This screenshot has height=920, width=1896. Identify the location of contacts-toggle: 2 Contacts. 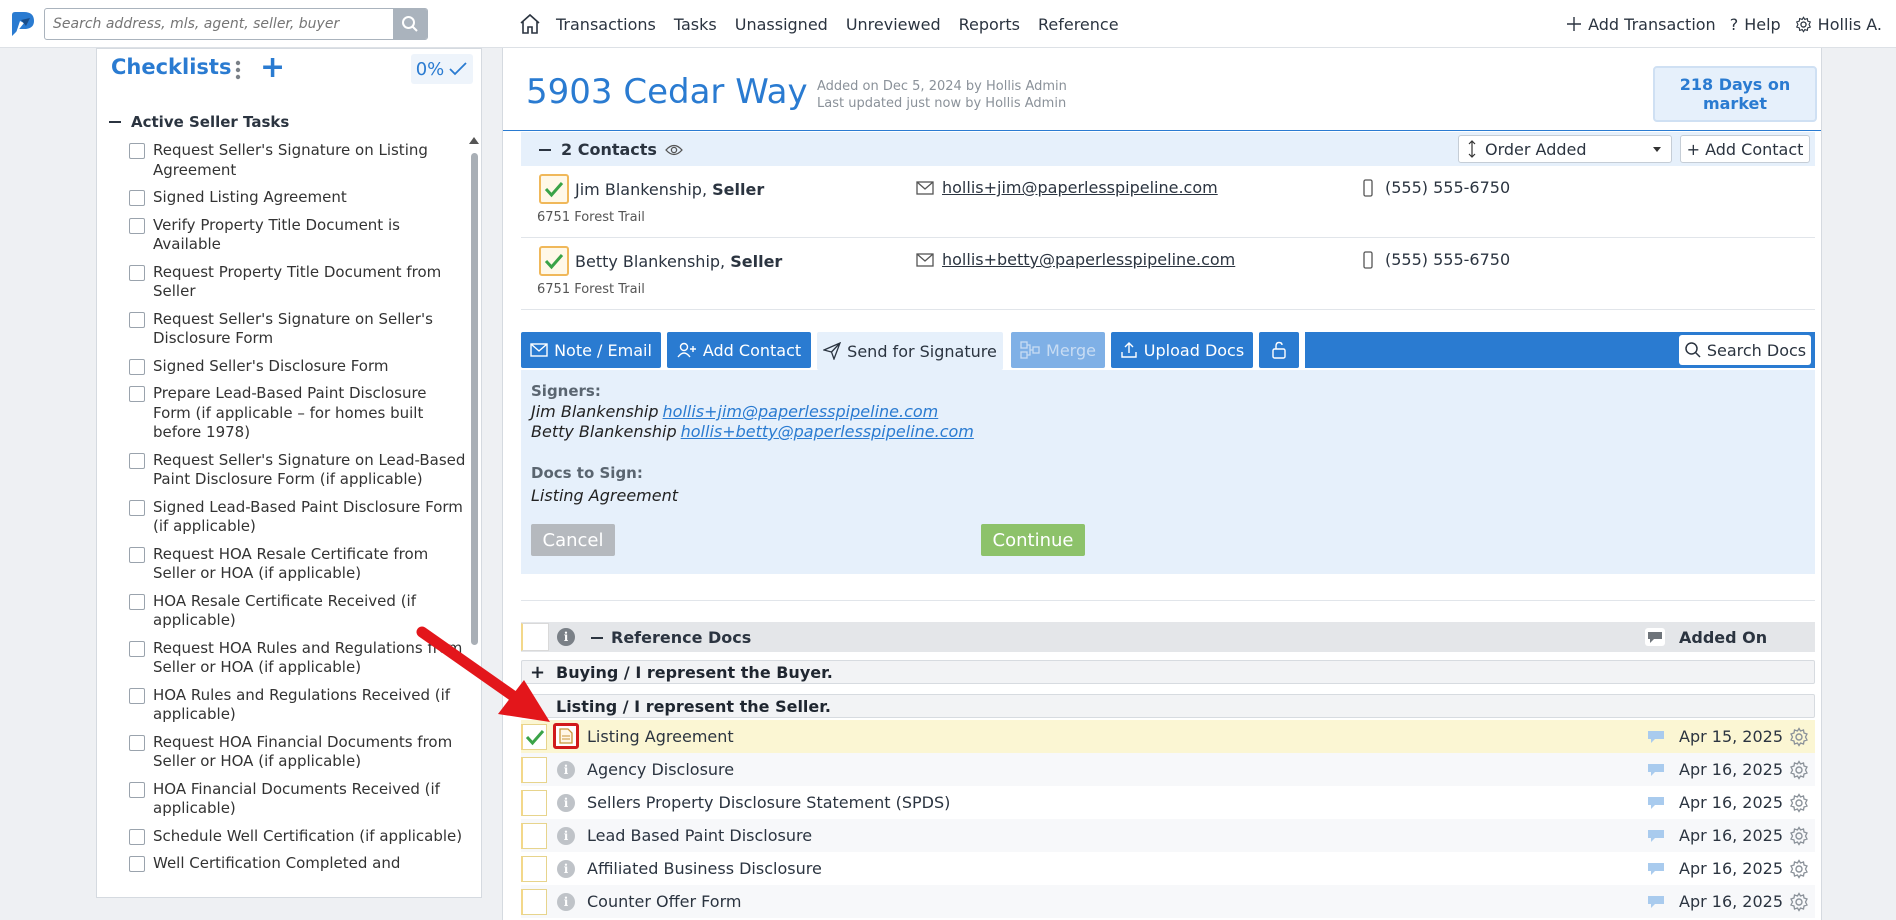
(611, 149).